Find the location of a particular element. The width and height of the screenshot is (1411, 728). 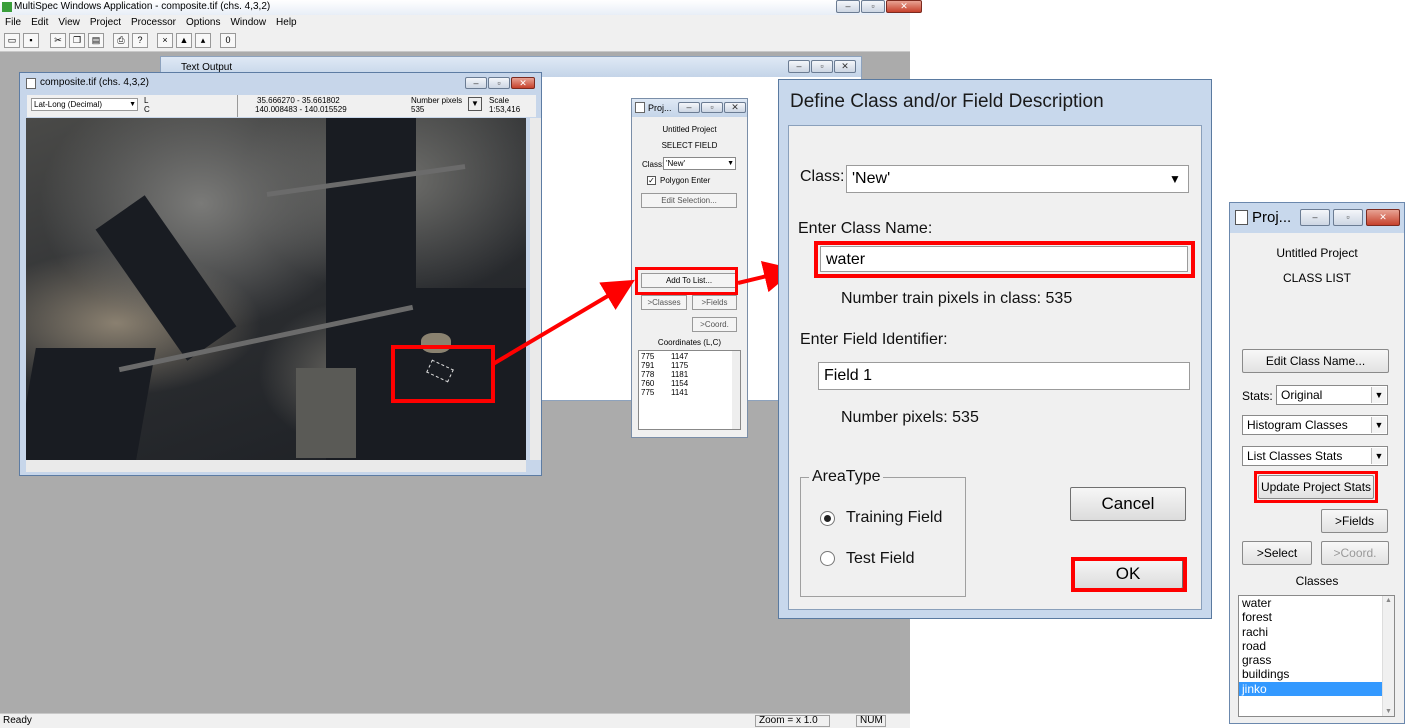

vertical-scrollbar is located at coordinates (535, 289).